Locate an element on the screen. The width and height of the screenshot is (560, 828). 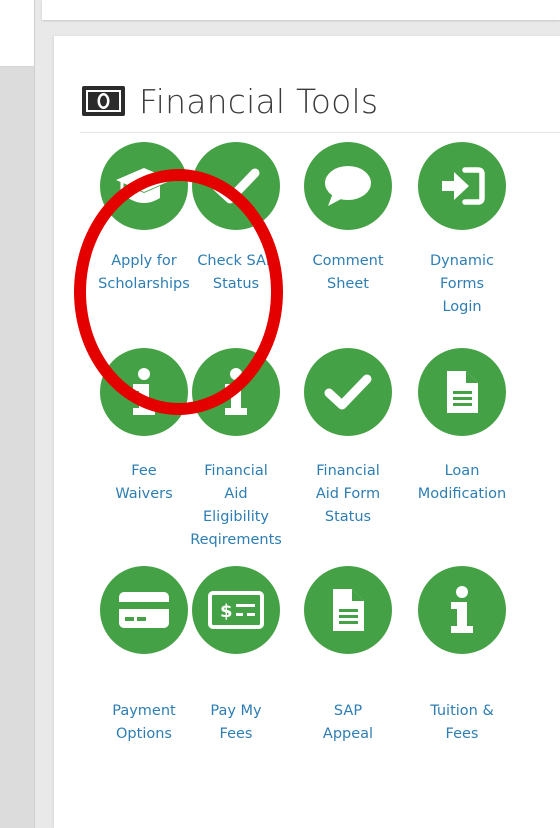
tool-label-line: SAP is located at coordinates (348, 711).